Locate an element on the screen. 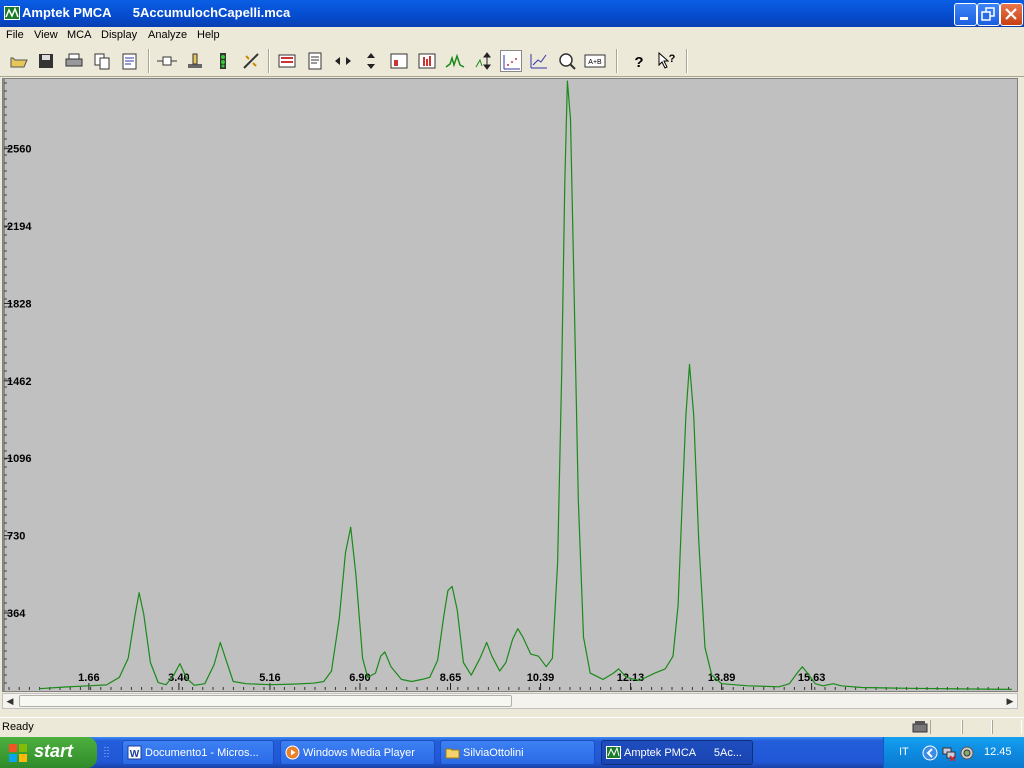 This screenshot has height=768, width=1024. roi-icon is located at coordinates (399, 61).